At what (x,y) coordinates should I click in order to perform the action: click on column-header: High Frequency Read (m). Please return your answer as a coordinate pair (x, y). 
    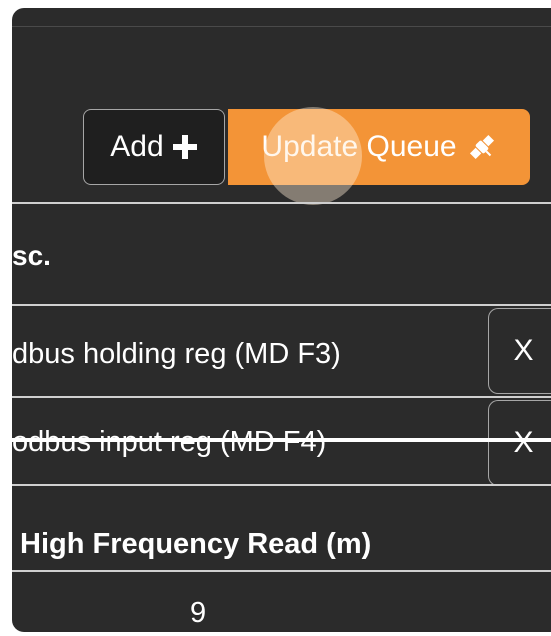
    Looking at the image, I should click on (196, 544).